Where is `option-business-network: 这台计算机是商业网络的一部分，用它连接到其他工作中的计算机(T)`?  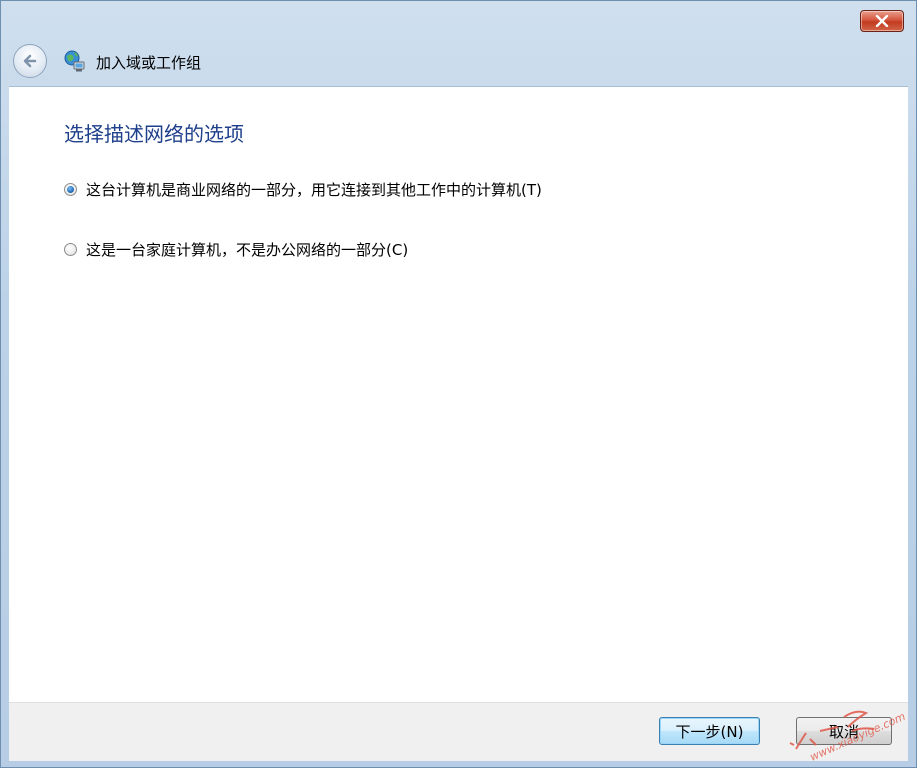
option-business-network: 这台计算机是商业网络的一部分，用它连接到其他工作中的计算机(T) is located at coordinates (303, 189).